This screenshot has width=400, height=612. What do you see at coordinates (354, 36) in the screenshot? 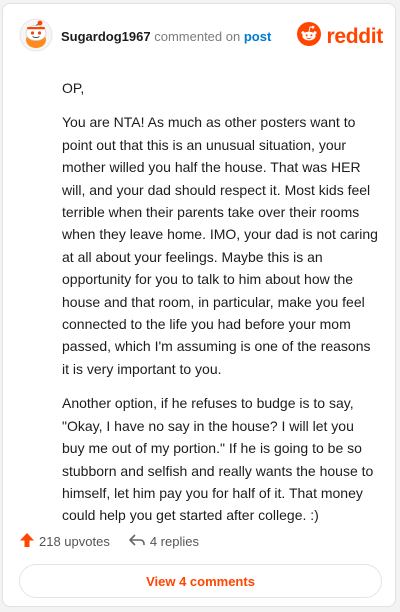
I see `reddit-wordmark: reddit` at bounding box center [354, 36].